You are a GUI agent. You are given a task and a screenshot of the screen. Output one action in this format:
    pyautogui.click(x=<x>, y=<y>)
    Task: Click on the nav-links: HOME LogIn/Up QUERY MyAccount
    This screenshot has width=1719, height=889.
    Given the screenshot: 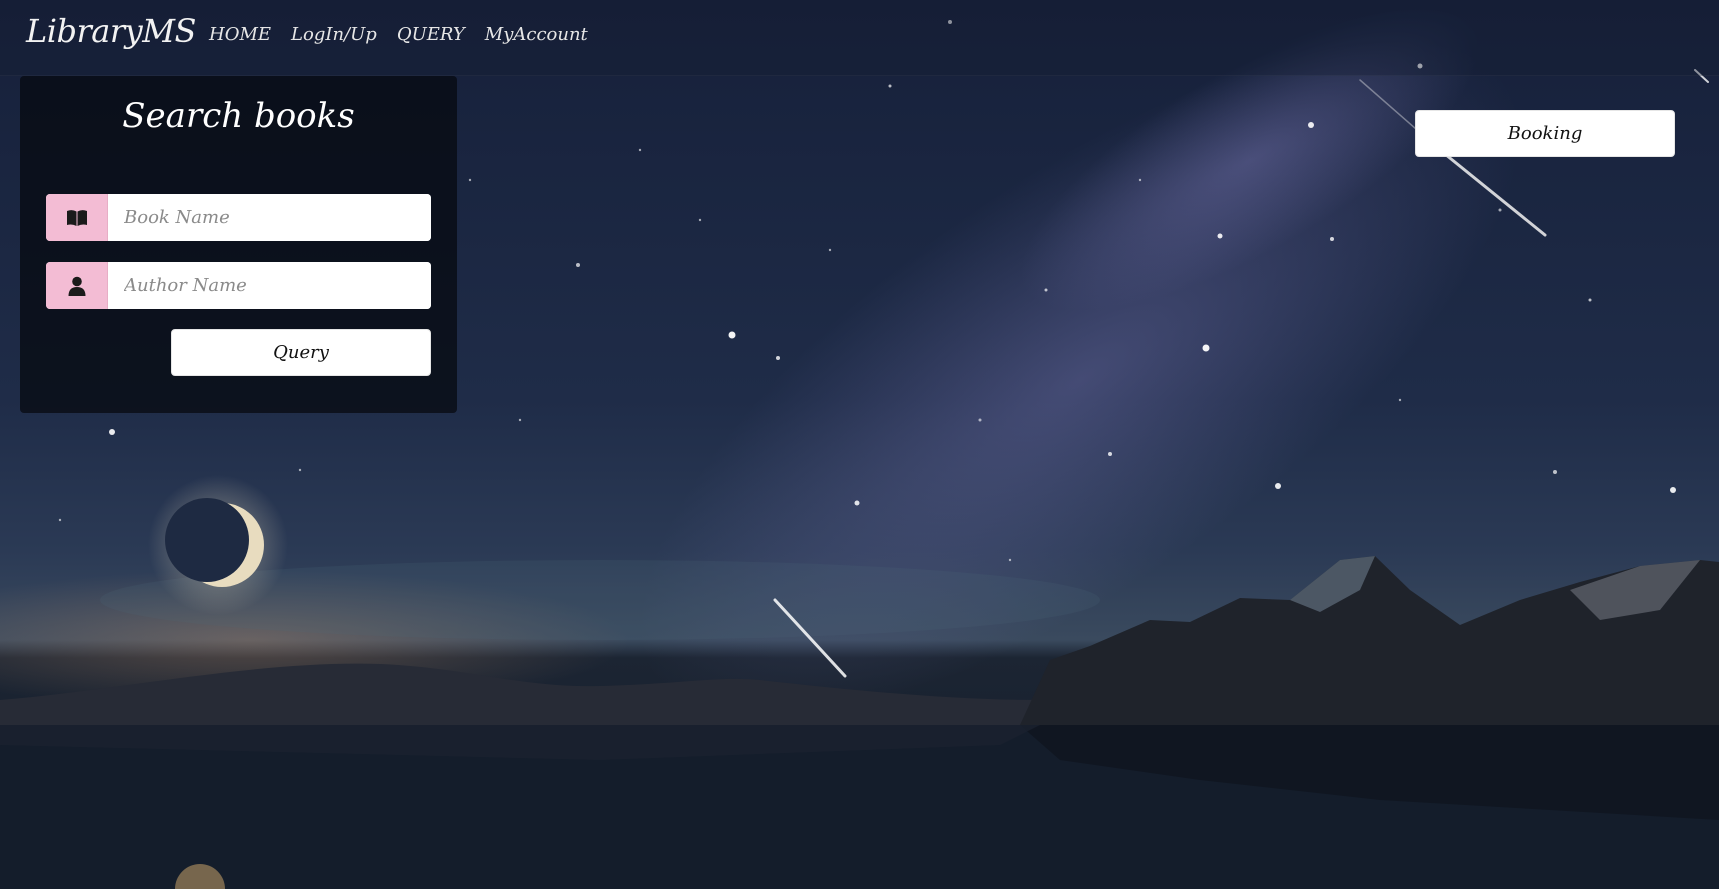 What is the action you would take?
    pyautogui.click(x=398, y=34)
    